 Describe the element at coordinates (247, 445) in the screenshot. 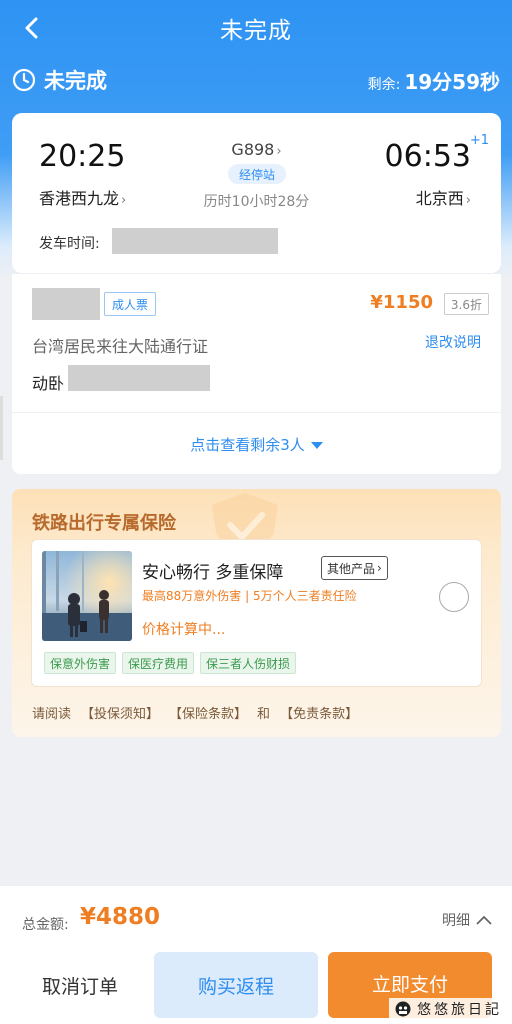

I see `show-more-label: 点击查看剩余3人` at that location.